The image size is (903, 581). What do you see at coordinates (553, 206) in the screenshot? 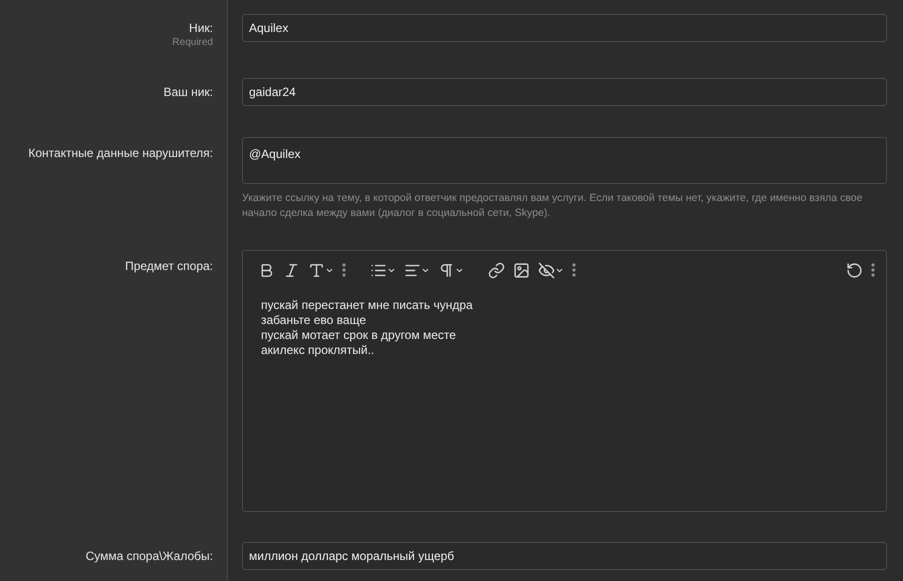
I see `field-hint: Укажите ссылку на тему, в которой ответчик предоставлял вам услуги. Если таковой темы нет, укажите, где именно взяла свое начало сделка между вами (диалог в социальной сети, Skype).` at bounding box center [553, 206].